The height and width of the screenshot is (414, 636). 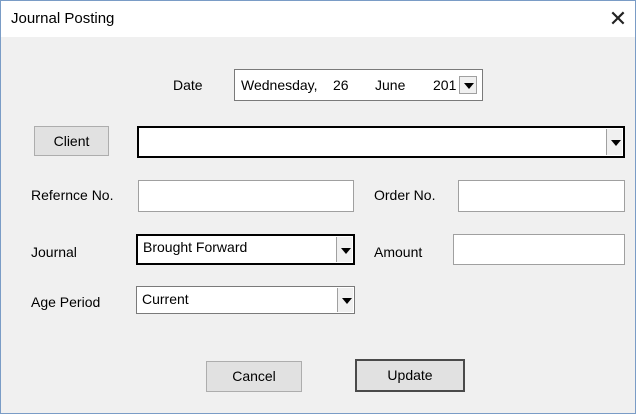 What do you see at coordinates (358, 85) in the screenshot?
I see `date-picker: Wednesday, 26 June 201` at bounding box center [358, 85].